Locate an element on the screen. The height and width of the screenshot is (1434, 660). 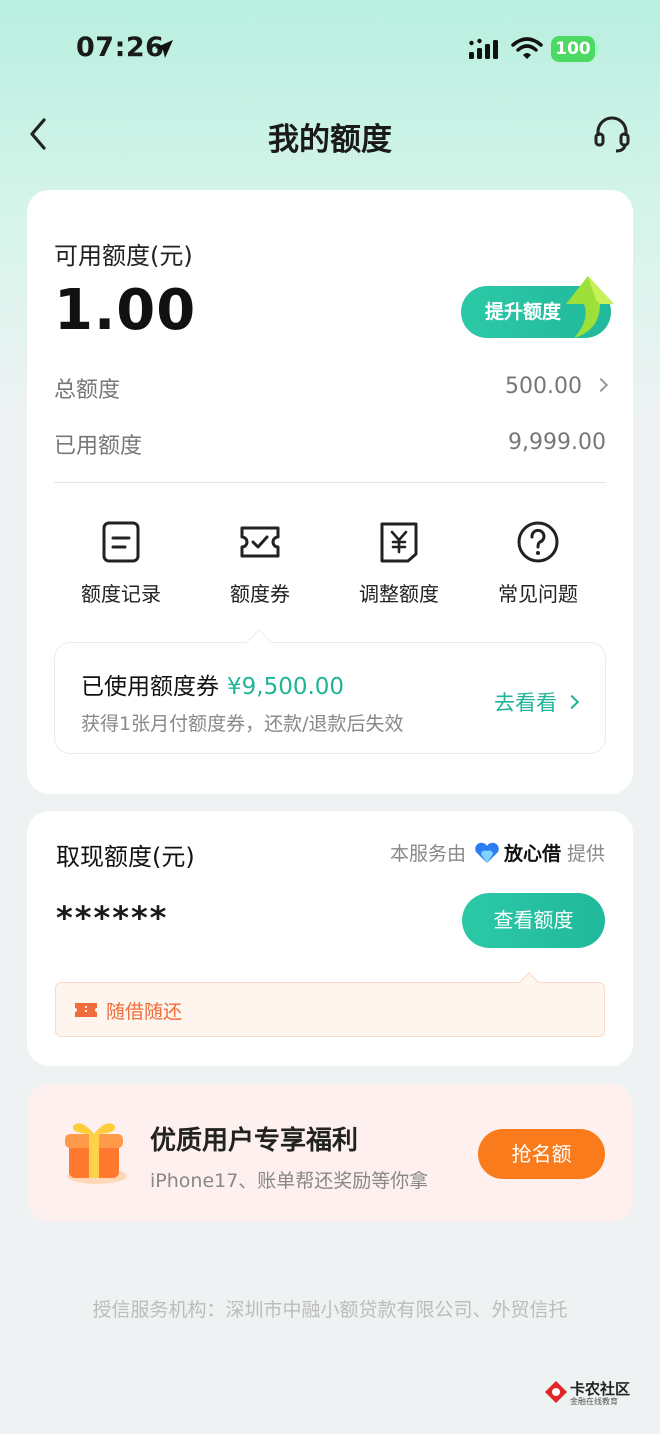
view-quota-button: 查看额度 is located at coordinates (533, 920).